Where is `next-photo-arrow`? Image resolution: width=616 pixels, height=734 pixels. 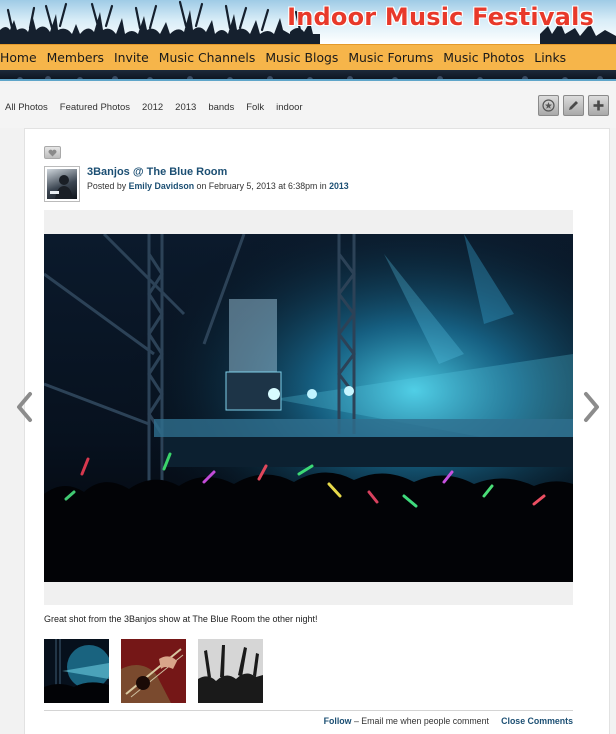 next-photo-arrow is located at coordinates (592, 407).